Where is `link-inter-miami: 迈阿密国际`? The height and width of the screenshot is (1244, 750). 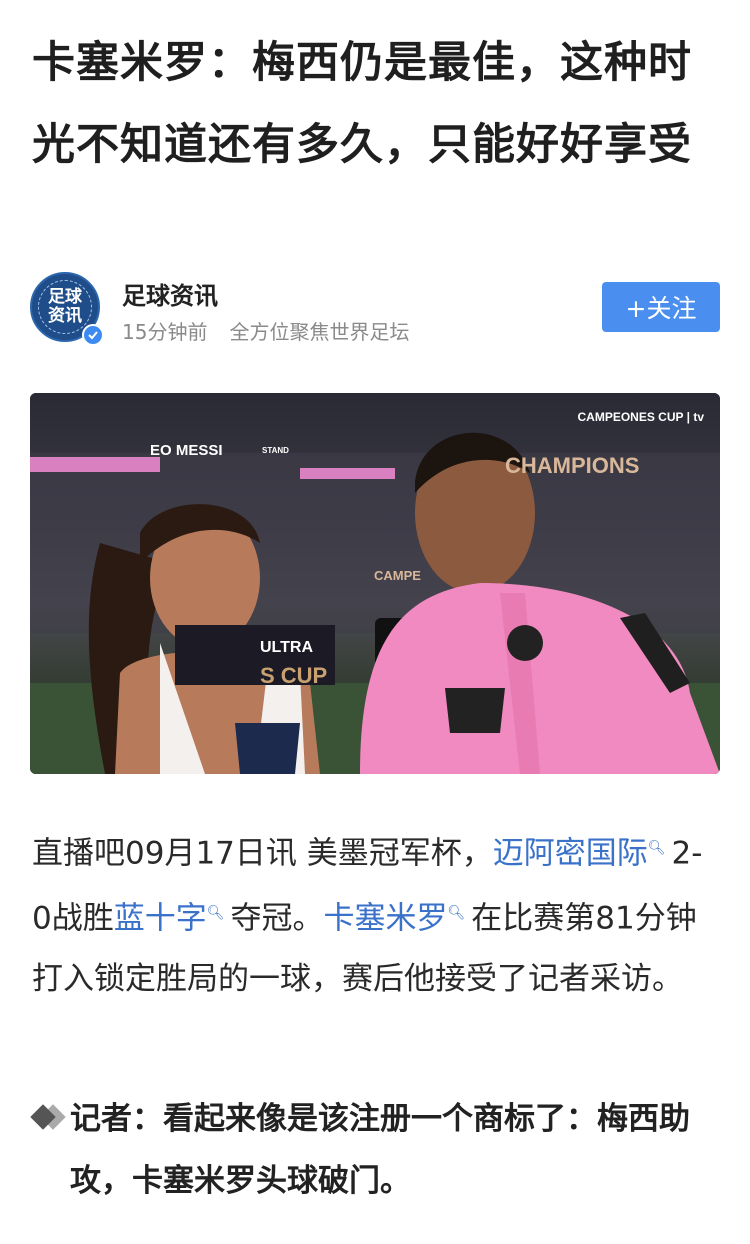
link-inter-miami: 迈阿密国际 is located at coordinates (570, 853).